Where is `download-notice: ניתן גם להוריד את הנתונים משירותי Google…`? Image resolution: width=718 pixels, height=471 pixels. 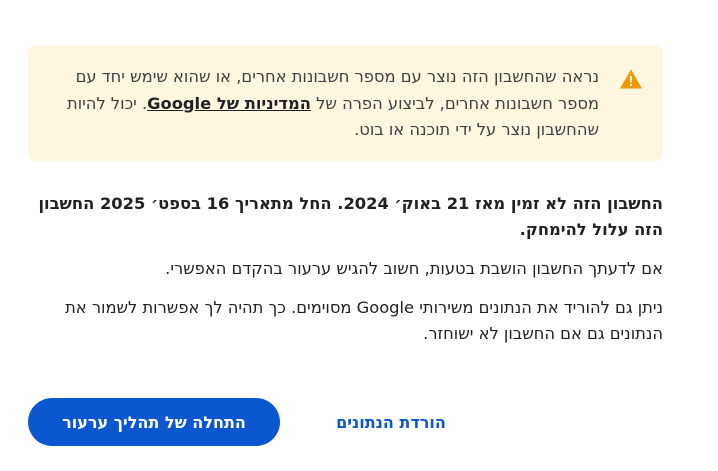
download-notice: ניתן גם להוריד את הנתונים משירותי Google… is located at coordinates (364, 320).